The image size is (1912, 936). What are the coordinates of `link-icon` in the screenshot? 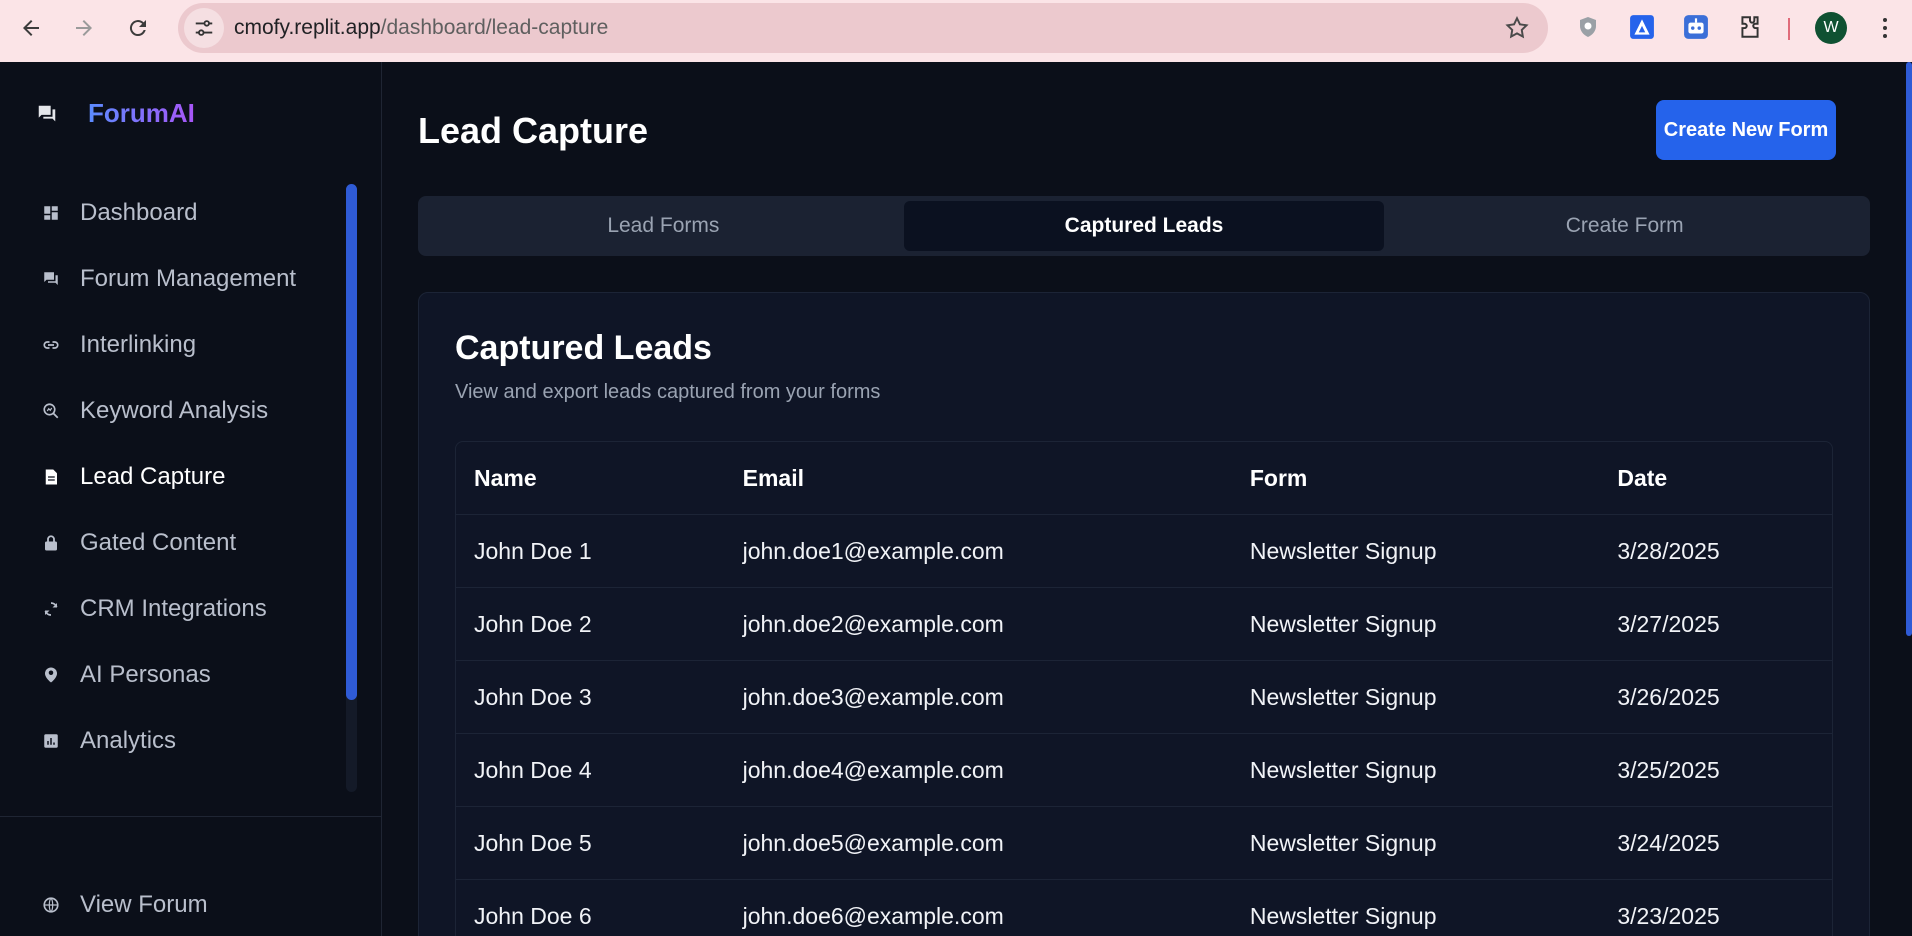 It's located at (51, 345).